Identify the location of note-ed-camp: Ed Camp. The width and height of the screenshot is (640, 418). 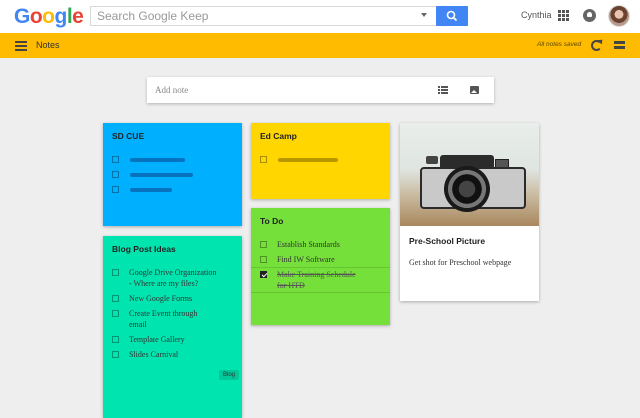
(320, 161).